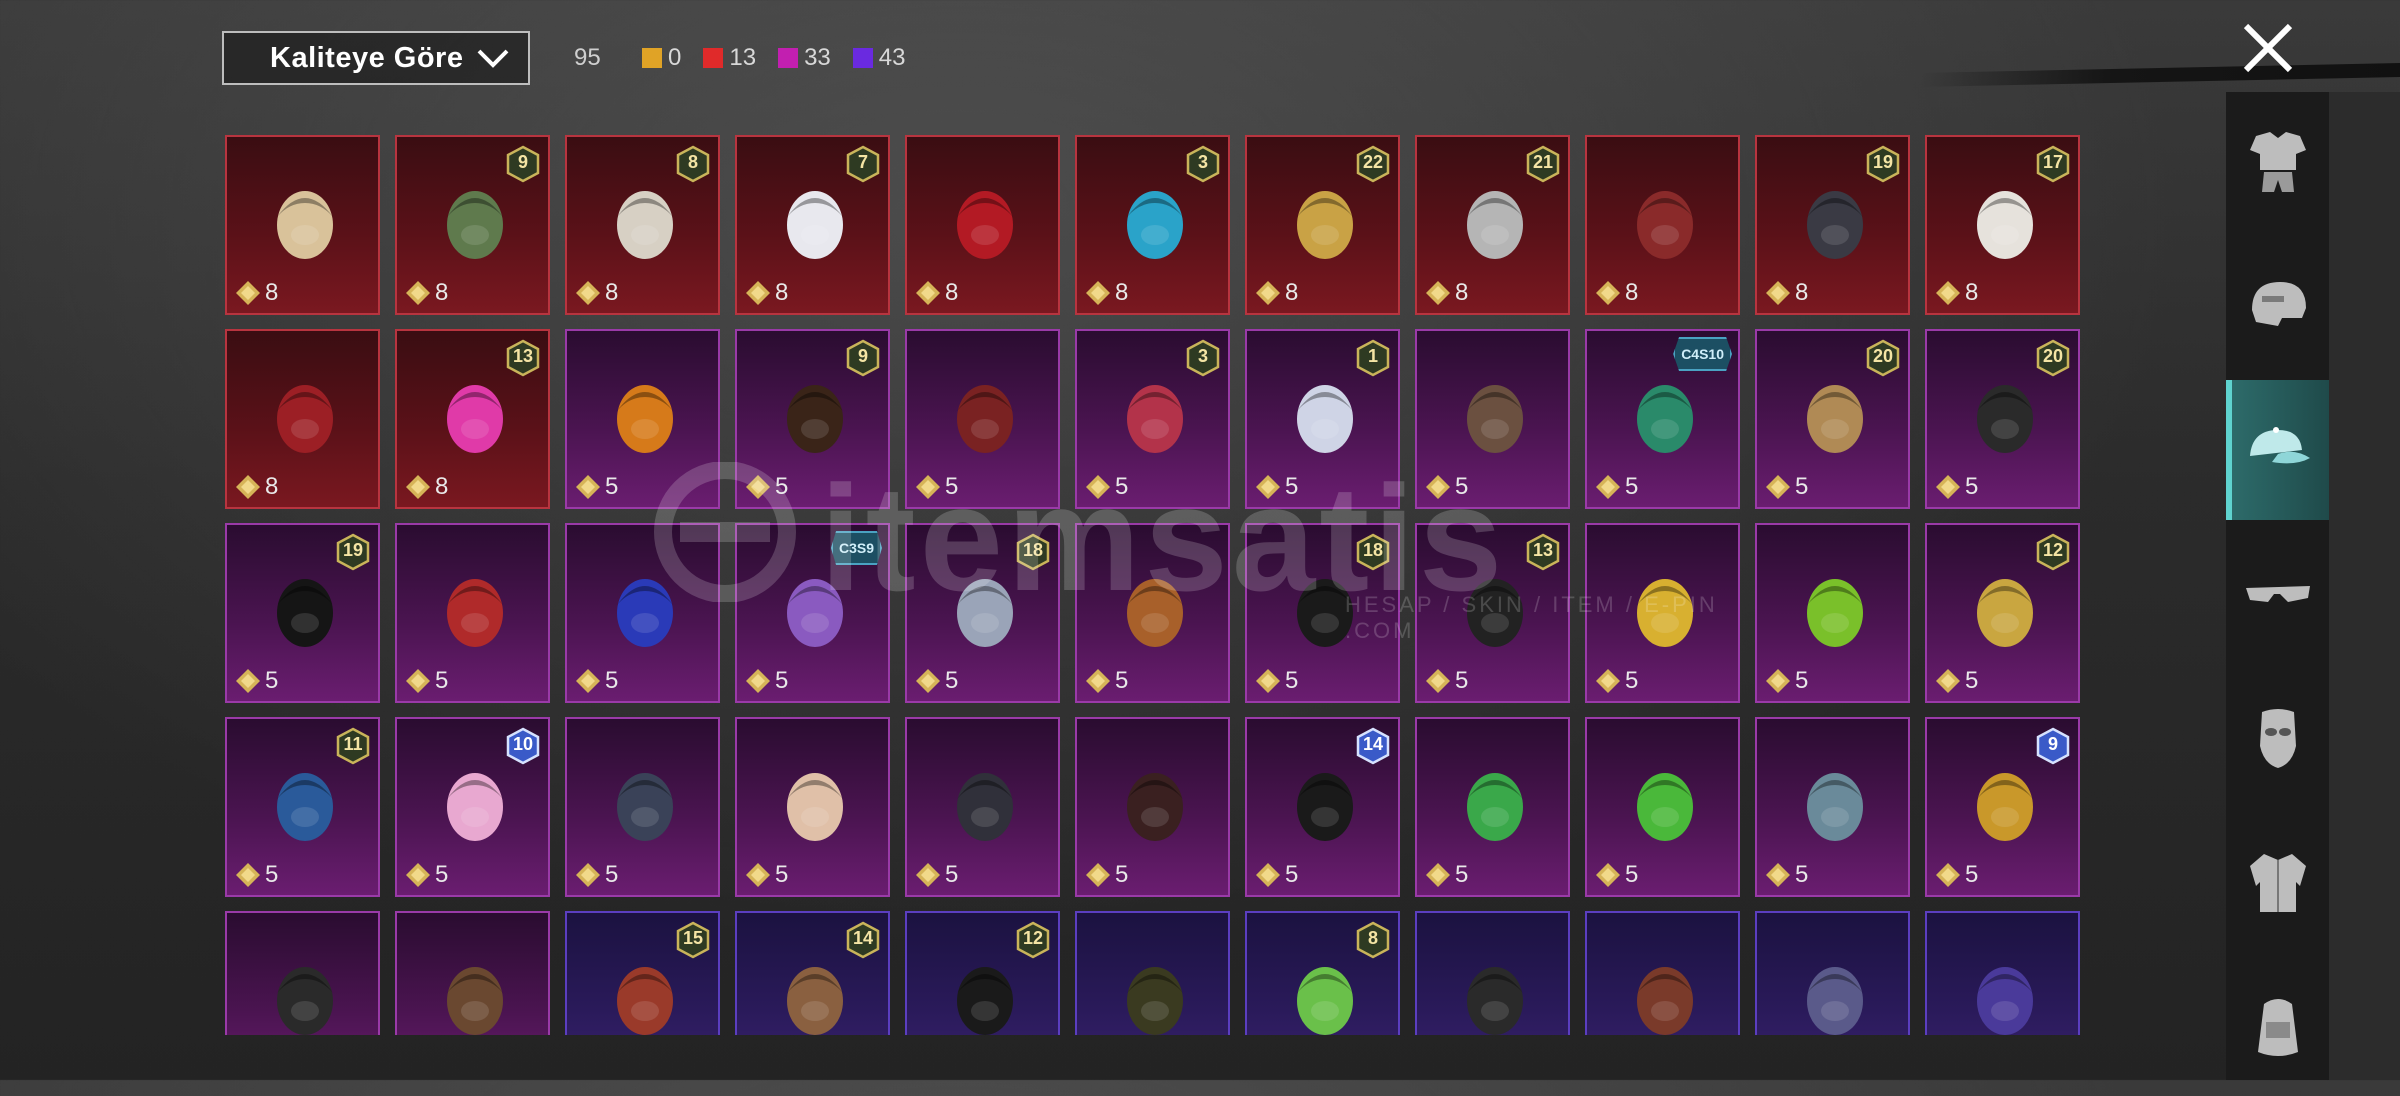 Image resolution: width=2400 pixels, height=1096 pixels. Describe the element at coordinates (2277, 450) in the screenshot. I see `category-cap` at that location.